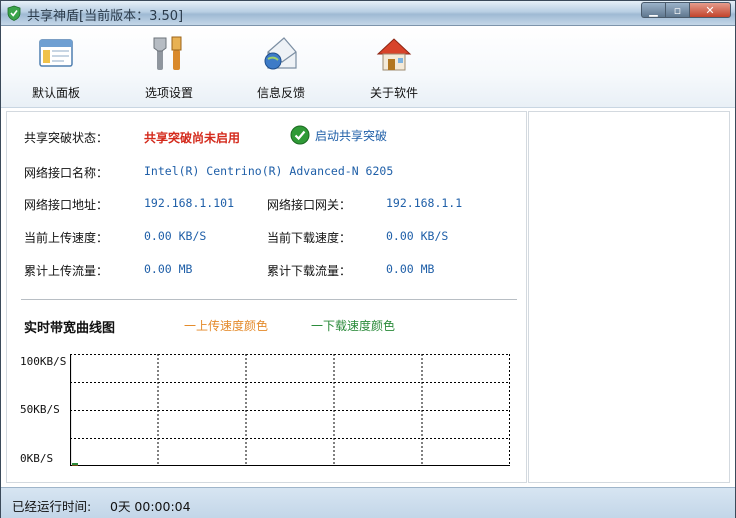  Describe the element at coordinates (66, 238) in the screenshot. I see `up-speed-label: 当前上传速度：` at that location.